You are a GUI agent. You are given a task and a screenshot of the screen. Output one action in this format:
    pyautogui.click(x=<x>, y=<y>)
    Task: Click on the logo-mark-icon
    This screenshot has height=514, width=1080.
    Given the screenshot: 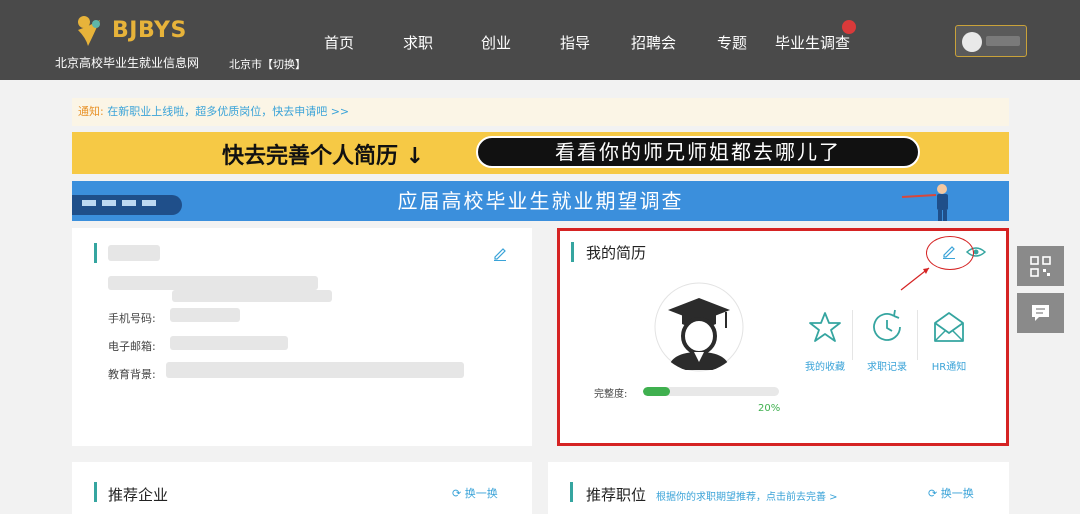 What is the action you would take?
    pyautogui.click(x=89, y=31)
    